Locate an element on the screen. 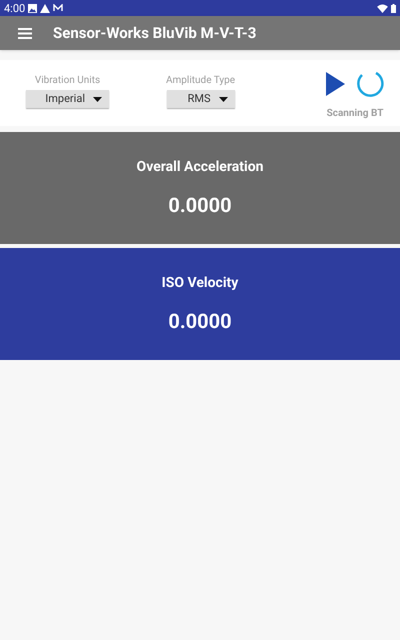  play-icon is located at coordinates (335, 84).